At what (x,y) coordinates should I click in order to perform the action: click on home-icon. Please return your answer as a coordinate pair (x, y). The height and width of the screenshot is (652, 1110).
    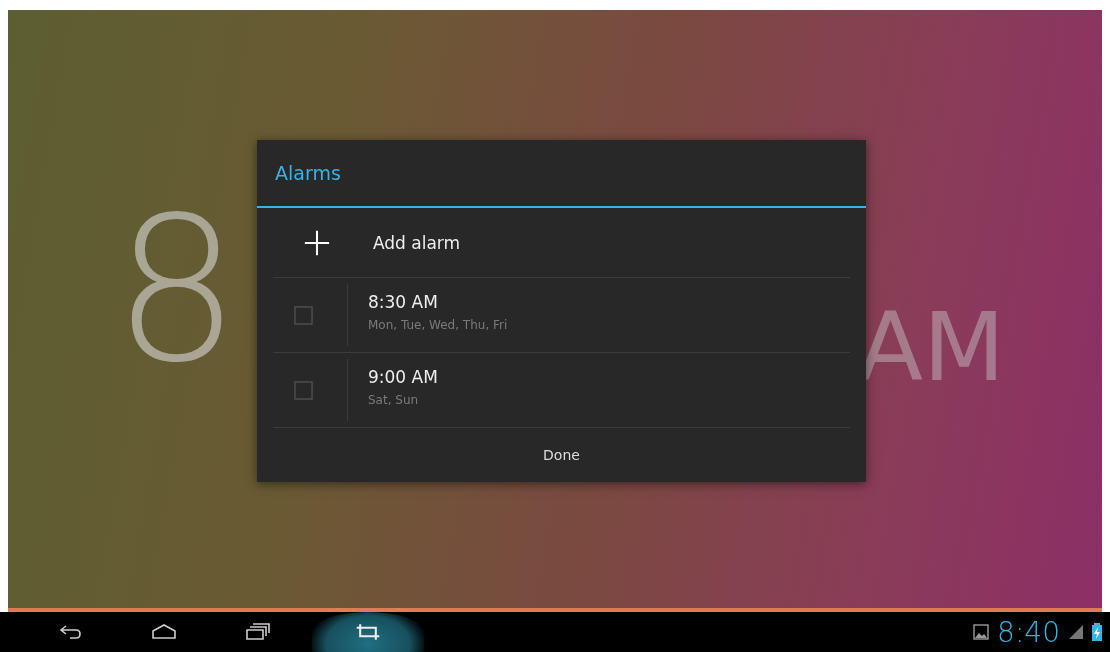
    Looking at the image, I should click on (164, 632).